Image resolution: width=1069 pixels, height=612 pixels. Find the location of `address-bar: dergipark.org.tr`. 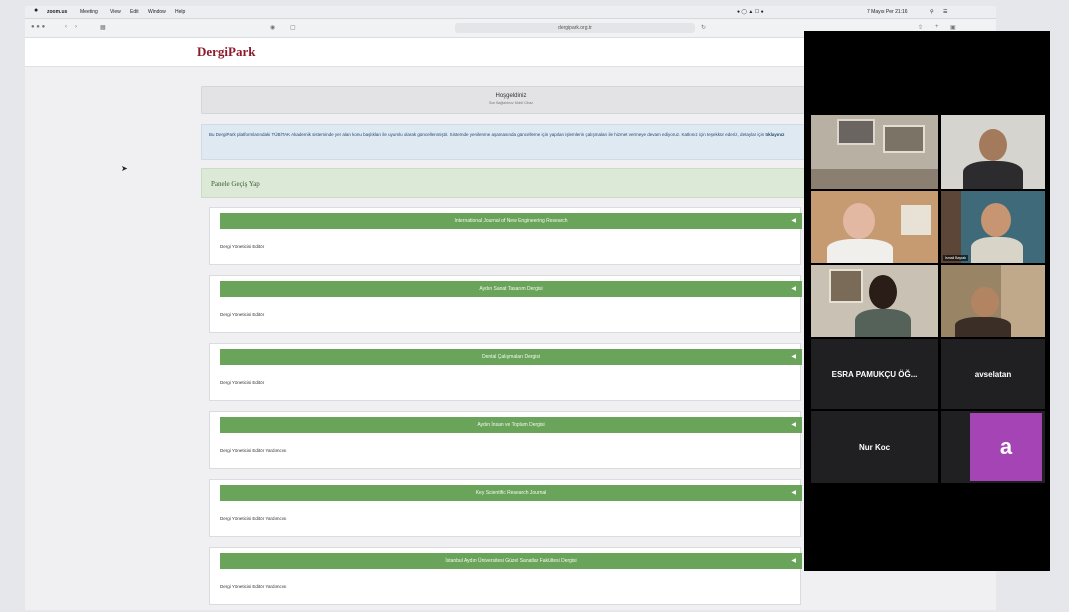

address-bar: dergipark.org.tr is located at coordinates (575, 28).